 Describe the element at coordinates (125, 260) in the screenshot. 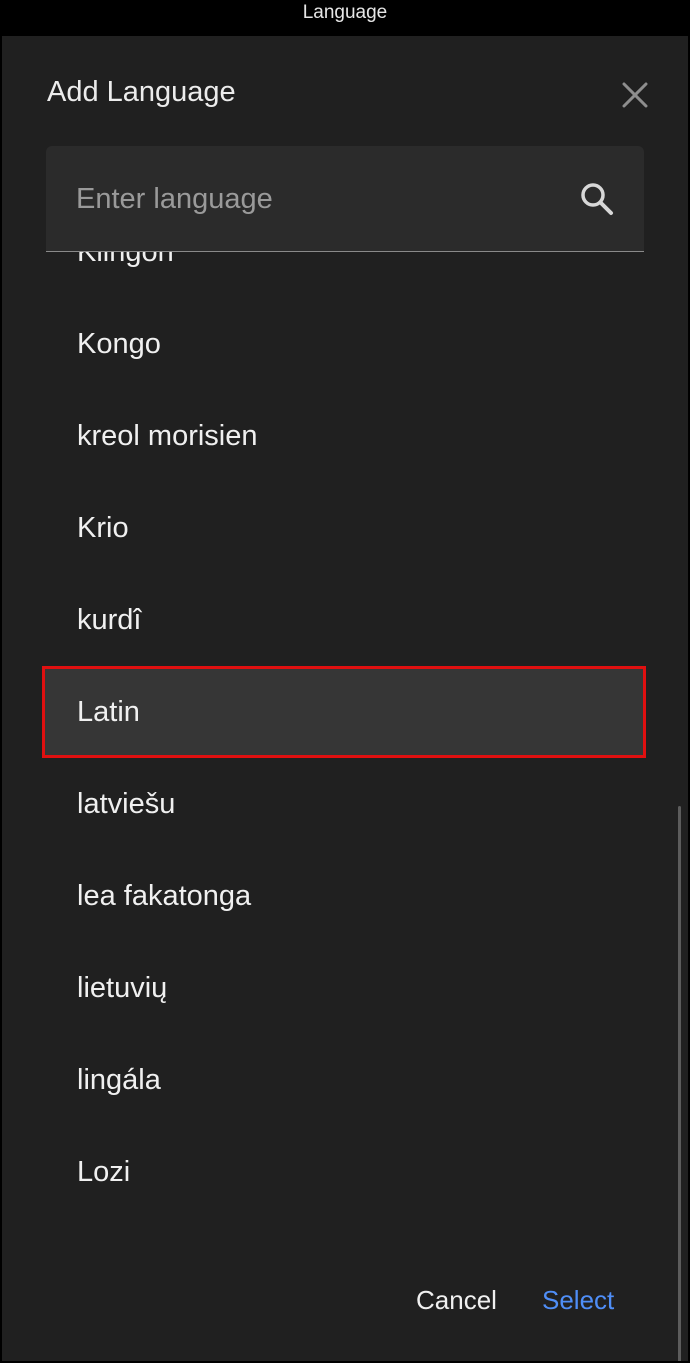

I see `language-item-label: Klingon` at that location.